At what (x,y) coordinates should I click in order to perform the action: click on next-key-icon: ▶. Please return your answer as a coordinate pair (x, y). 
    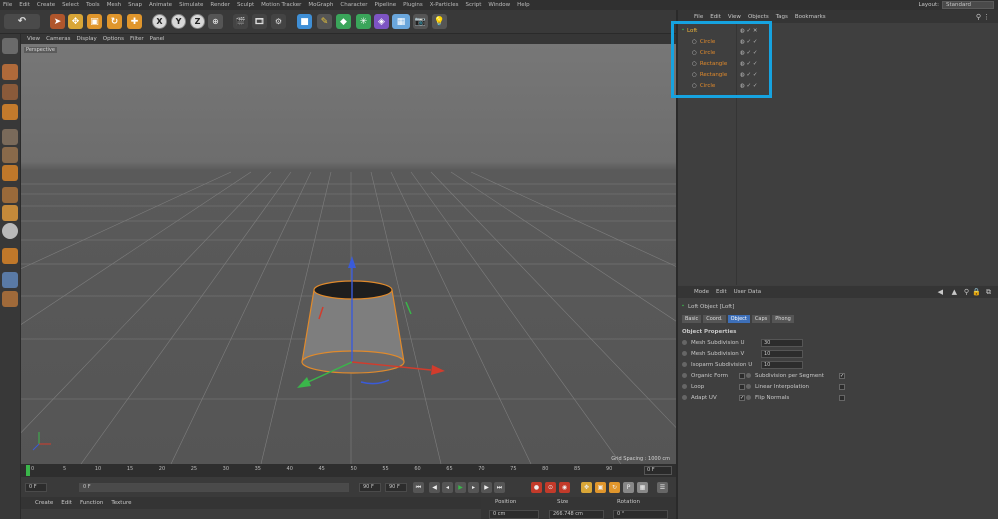
    Looking at the image, I should click on (486, 487).